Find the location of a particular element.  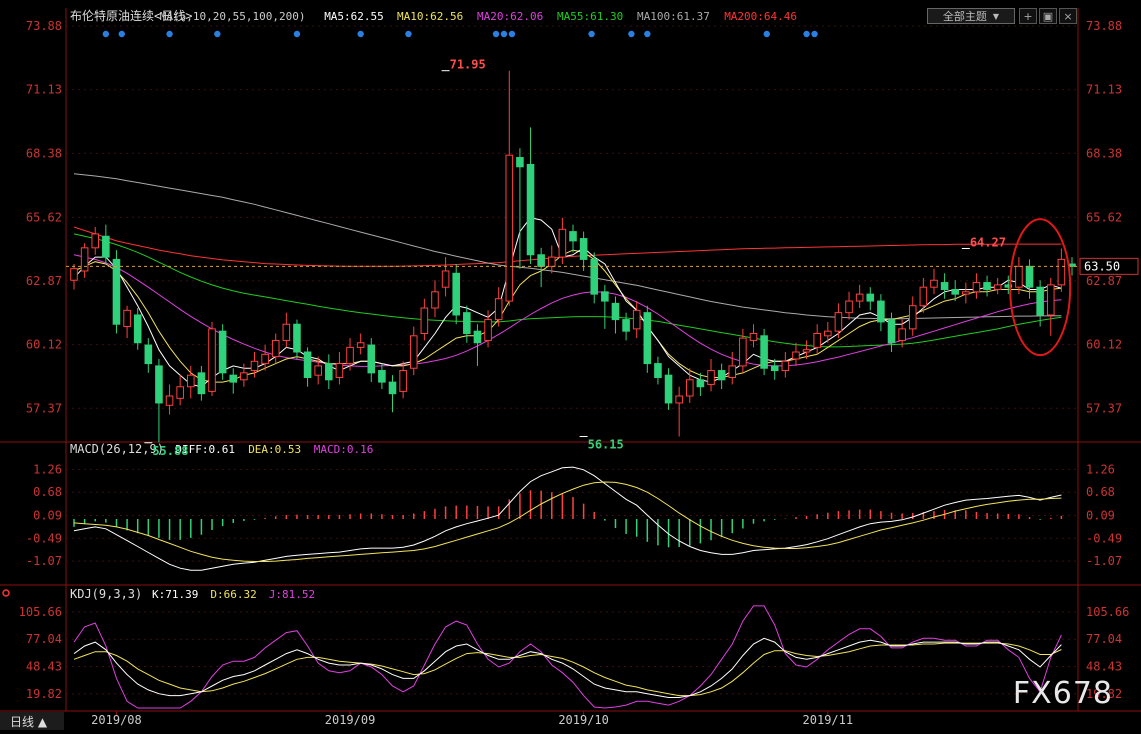

macd-axis-tick-label-left: 0.09 is located at coordinates (47, 515).